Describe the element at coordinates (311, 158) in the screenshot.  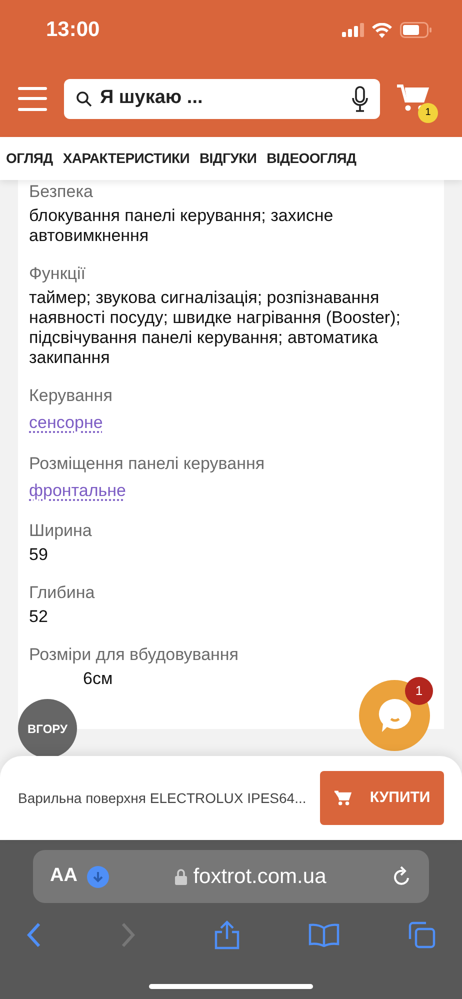
I see `section-tab: ВІДЕООГЛЯД` at that location.